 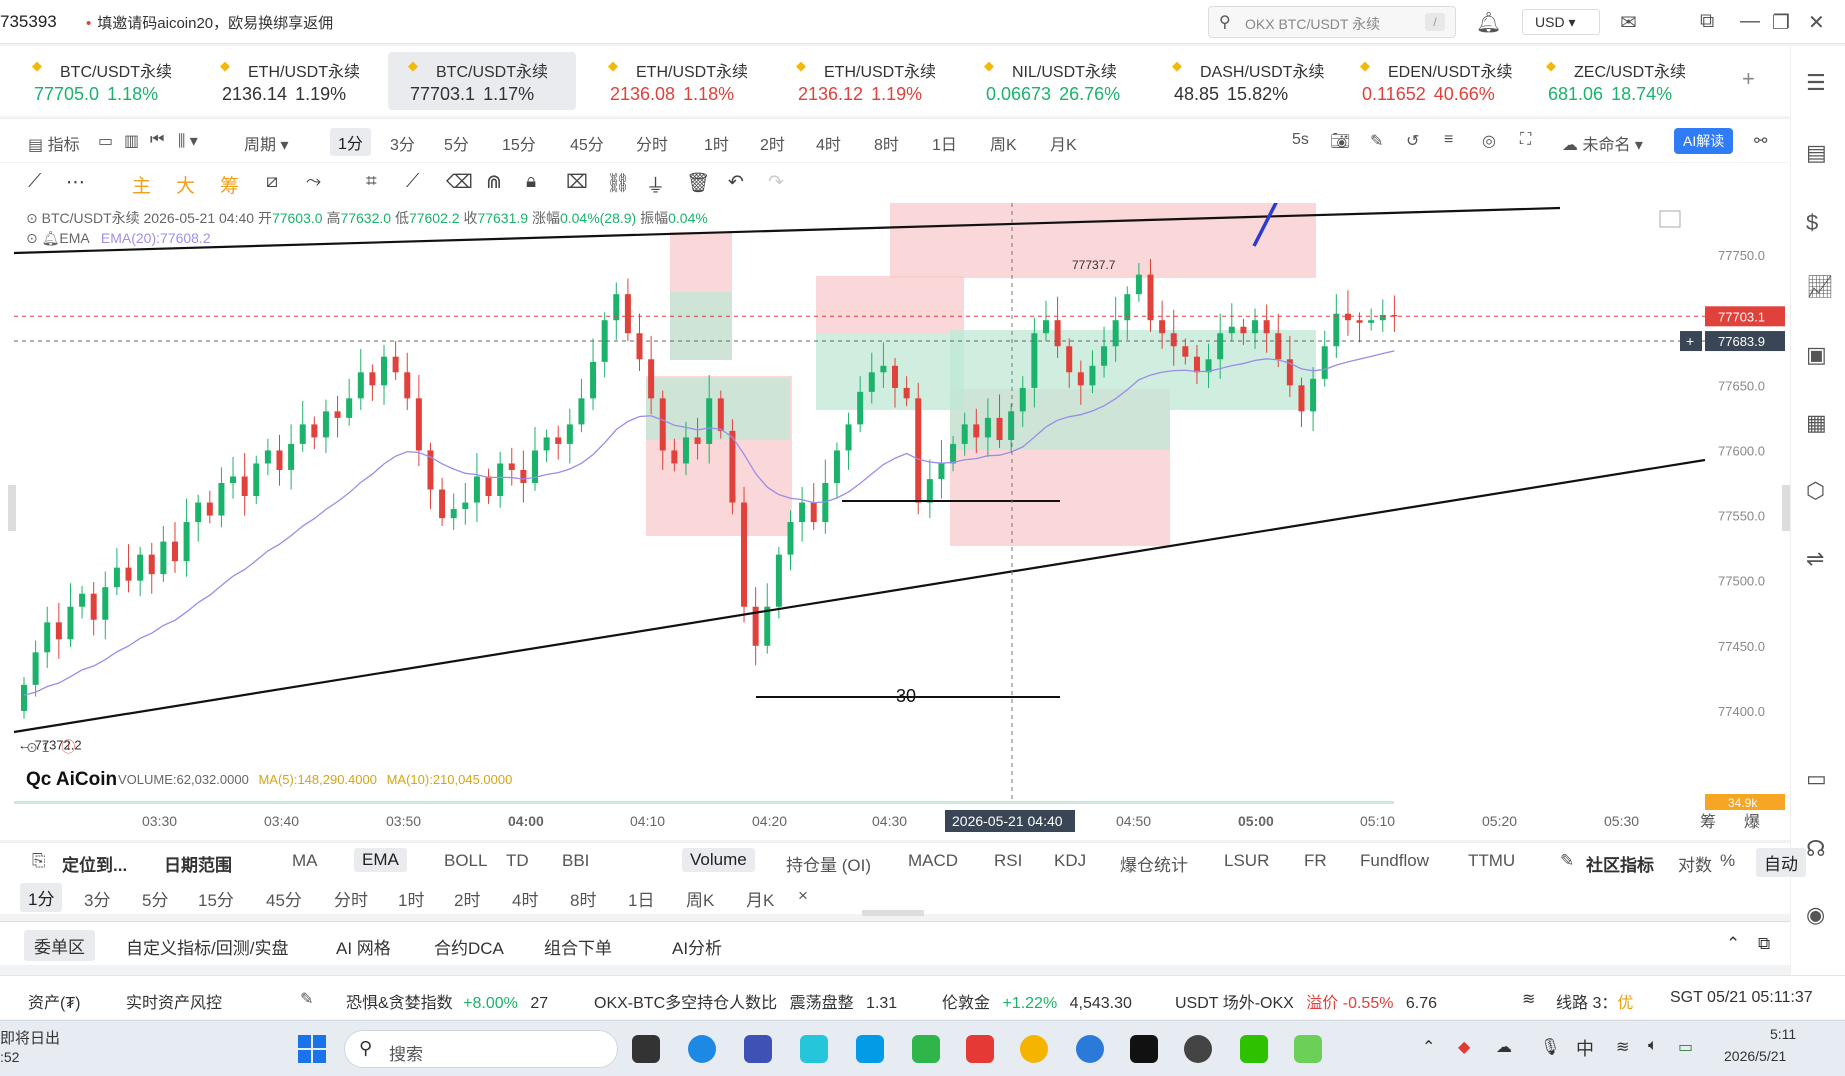 I want to click on filter-icon: ⏚, so click(x=655, y=184).